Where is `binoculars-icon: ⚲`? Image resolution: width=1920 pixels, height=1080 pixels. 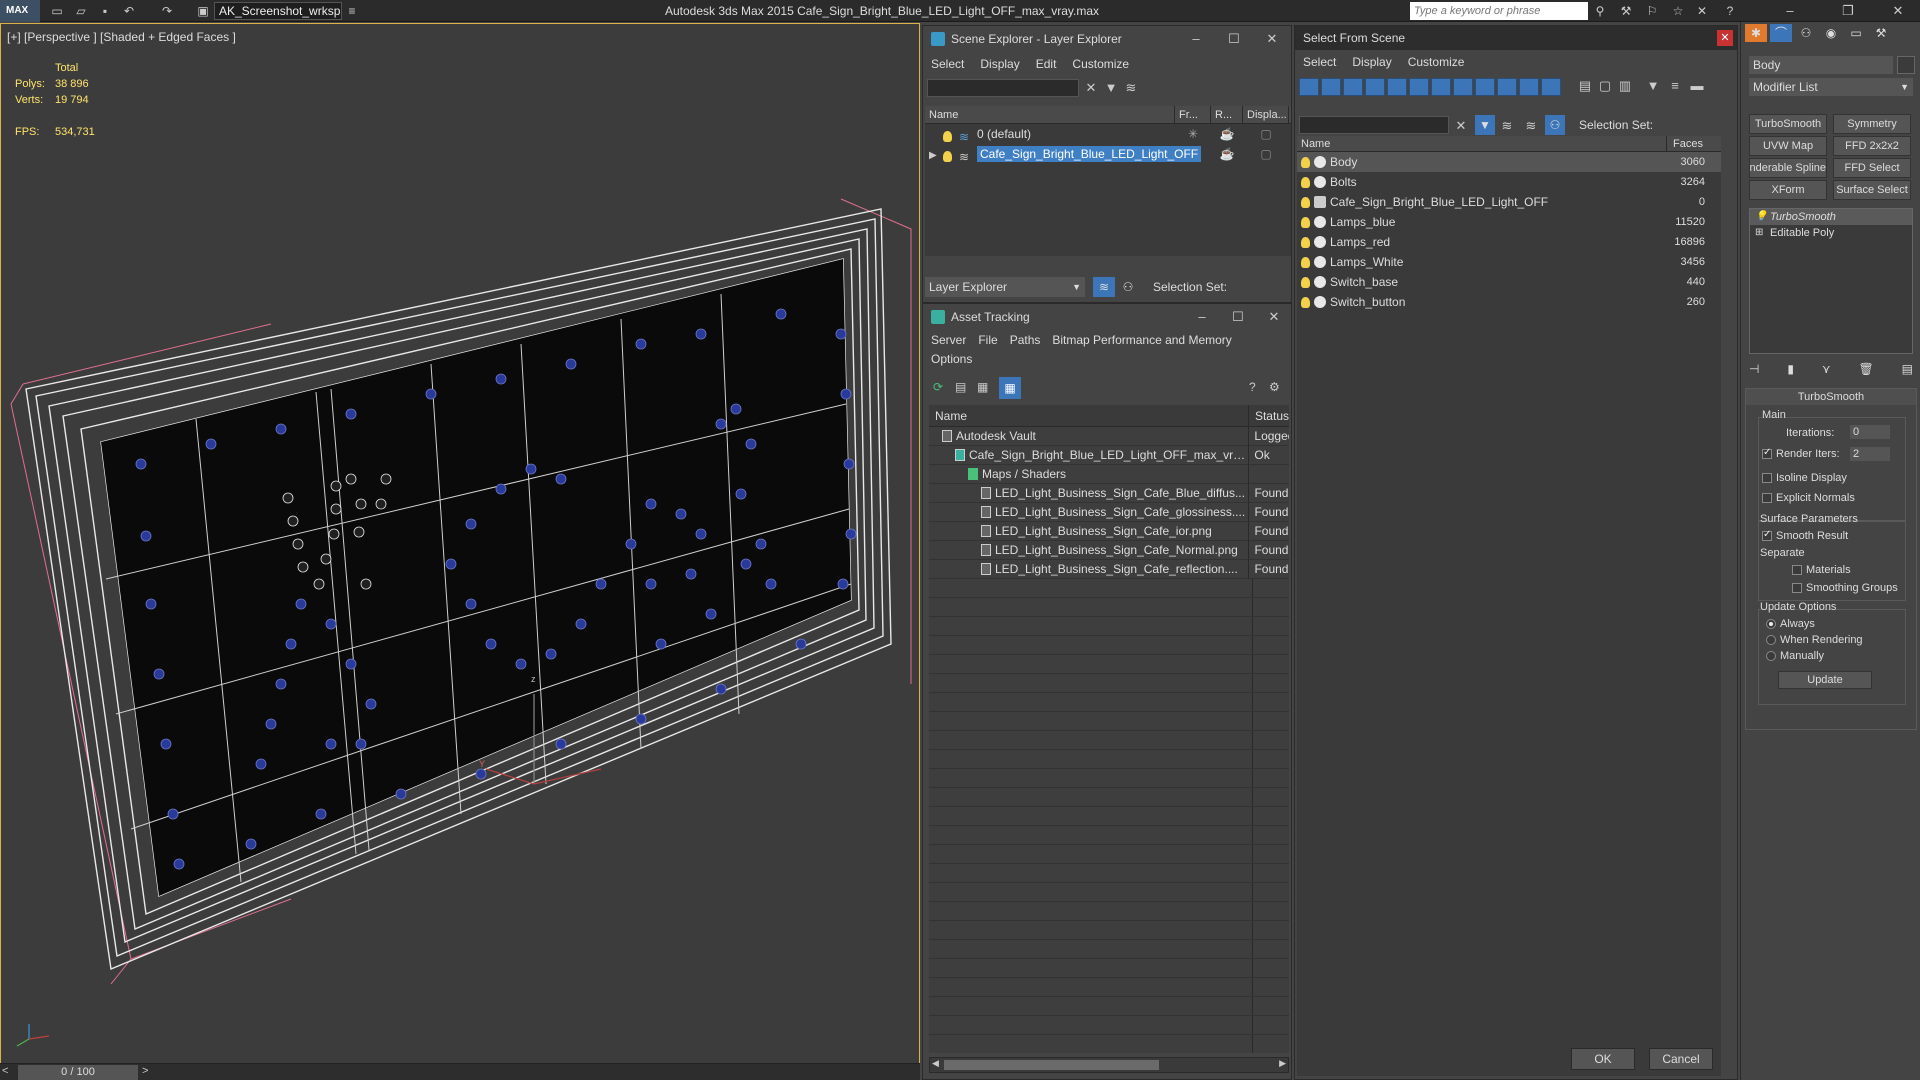
binoculars-icon: ⚲ is located at coordinates (1600, 11).